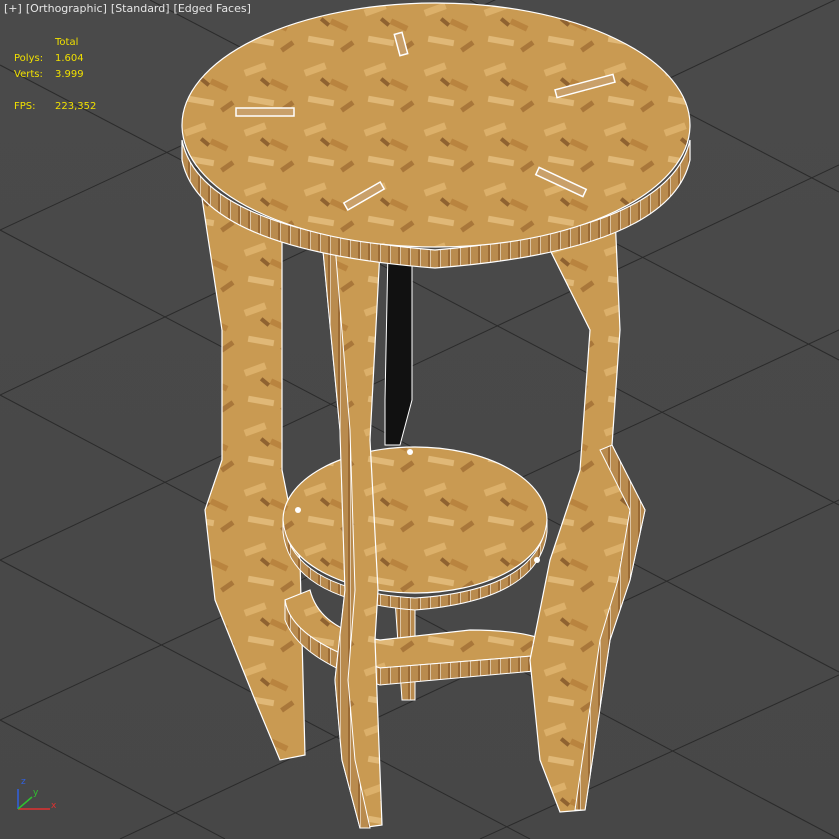  What do you see at coordinates (69, 58) in the screenshot?
I see `stats-polys-value: 1.604` at bounding box center [69, 58].